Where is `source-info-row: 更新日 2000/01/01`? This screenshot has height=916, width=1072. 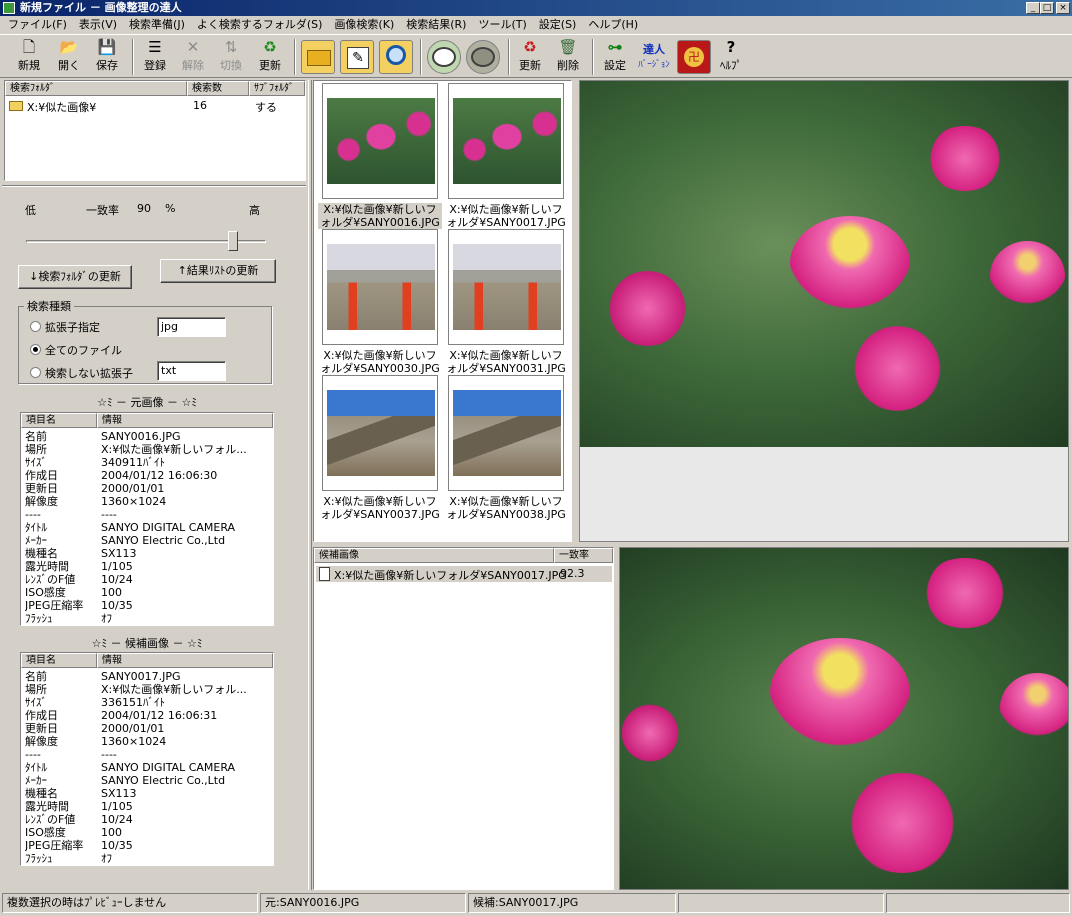
source-info-row: 更新日 2000/01/01 is located at coordinates (147, 488).